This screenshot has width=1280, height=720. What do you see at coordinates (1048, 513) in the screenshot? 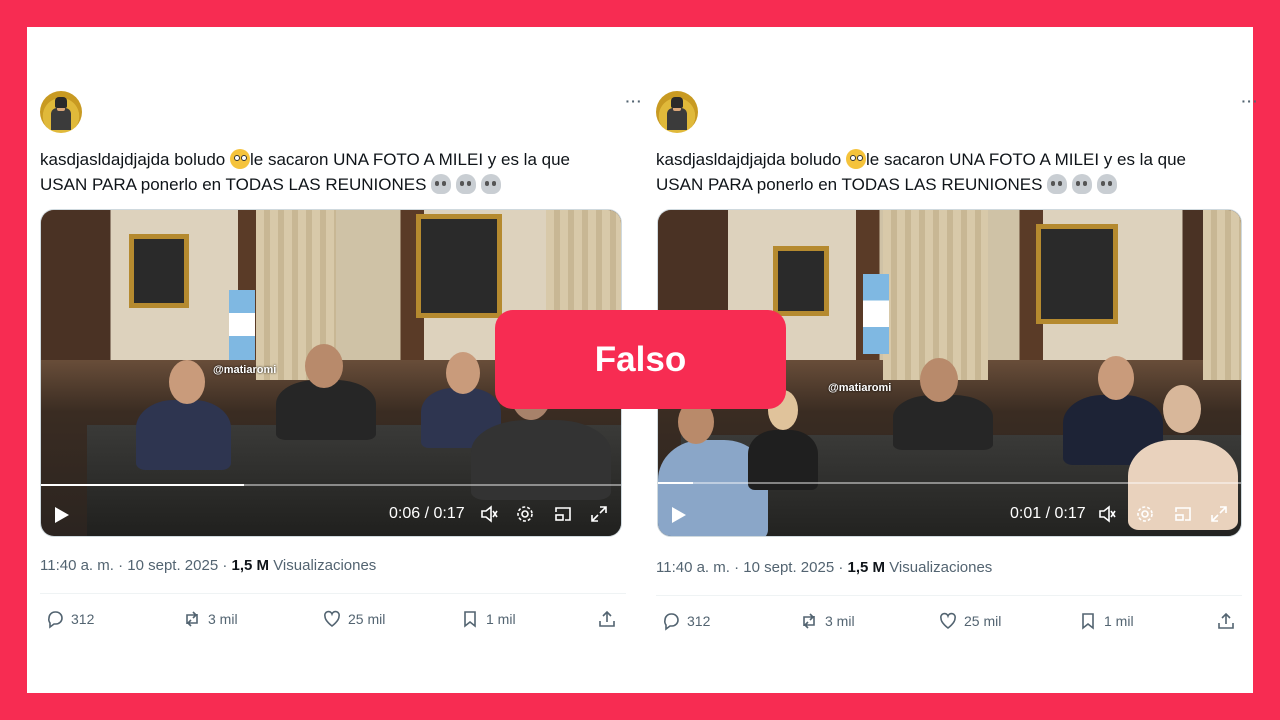
I see `video-time: 0:01 / 0:17` at bounding box center [1048, 513].